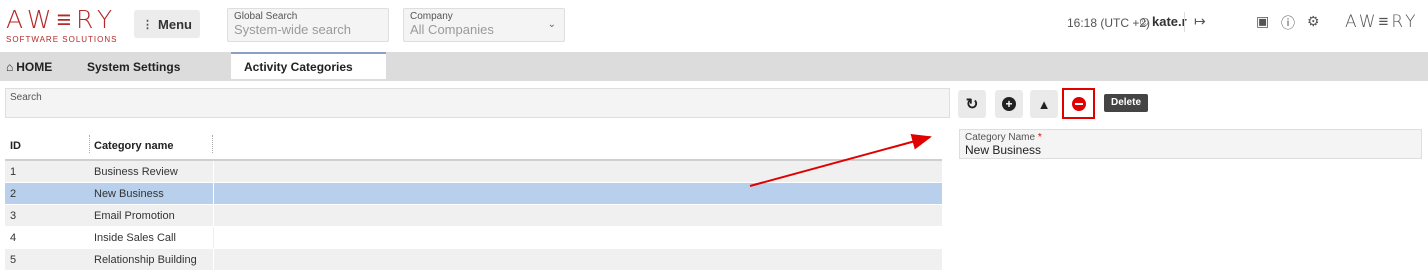  What do you see at coordinates (62, 39) in the screenshot?
I see `logo-subtitle: SOFTWARE SOLUTIONS` at bounding box center [62, 39].